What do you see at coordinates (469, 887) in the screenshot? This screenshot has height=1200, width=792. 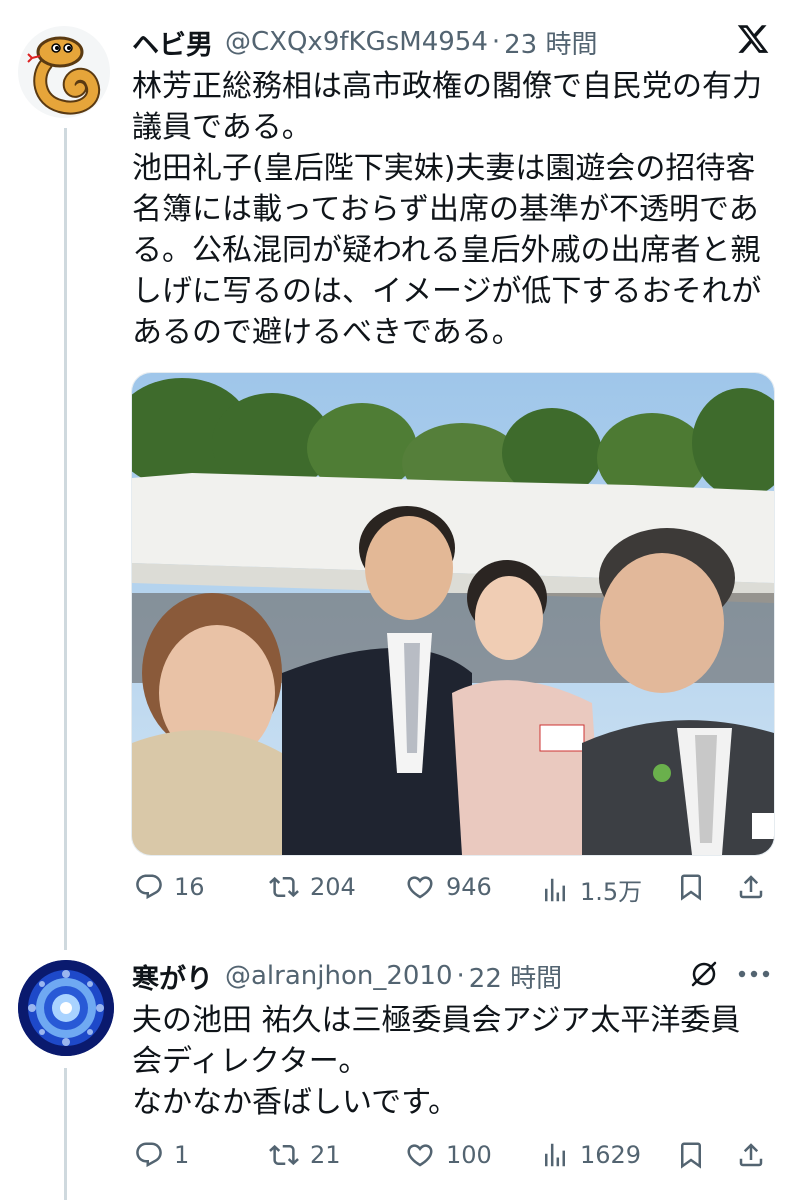 I see `like-count: 946` at bounding box center [469, 887].